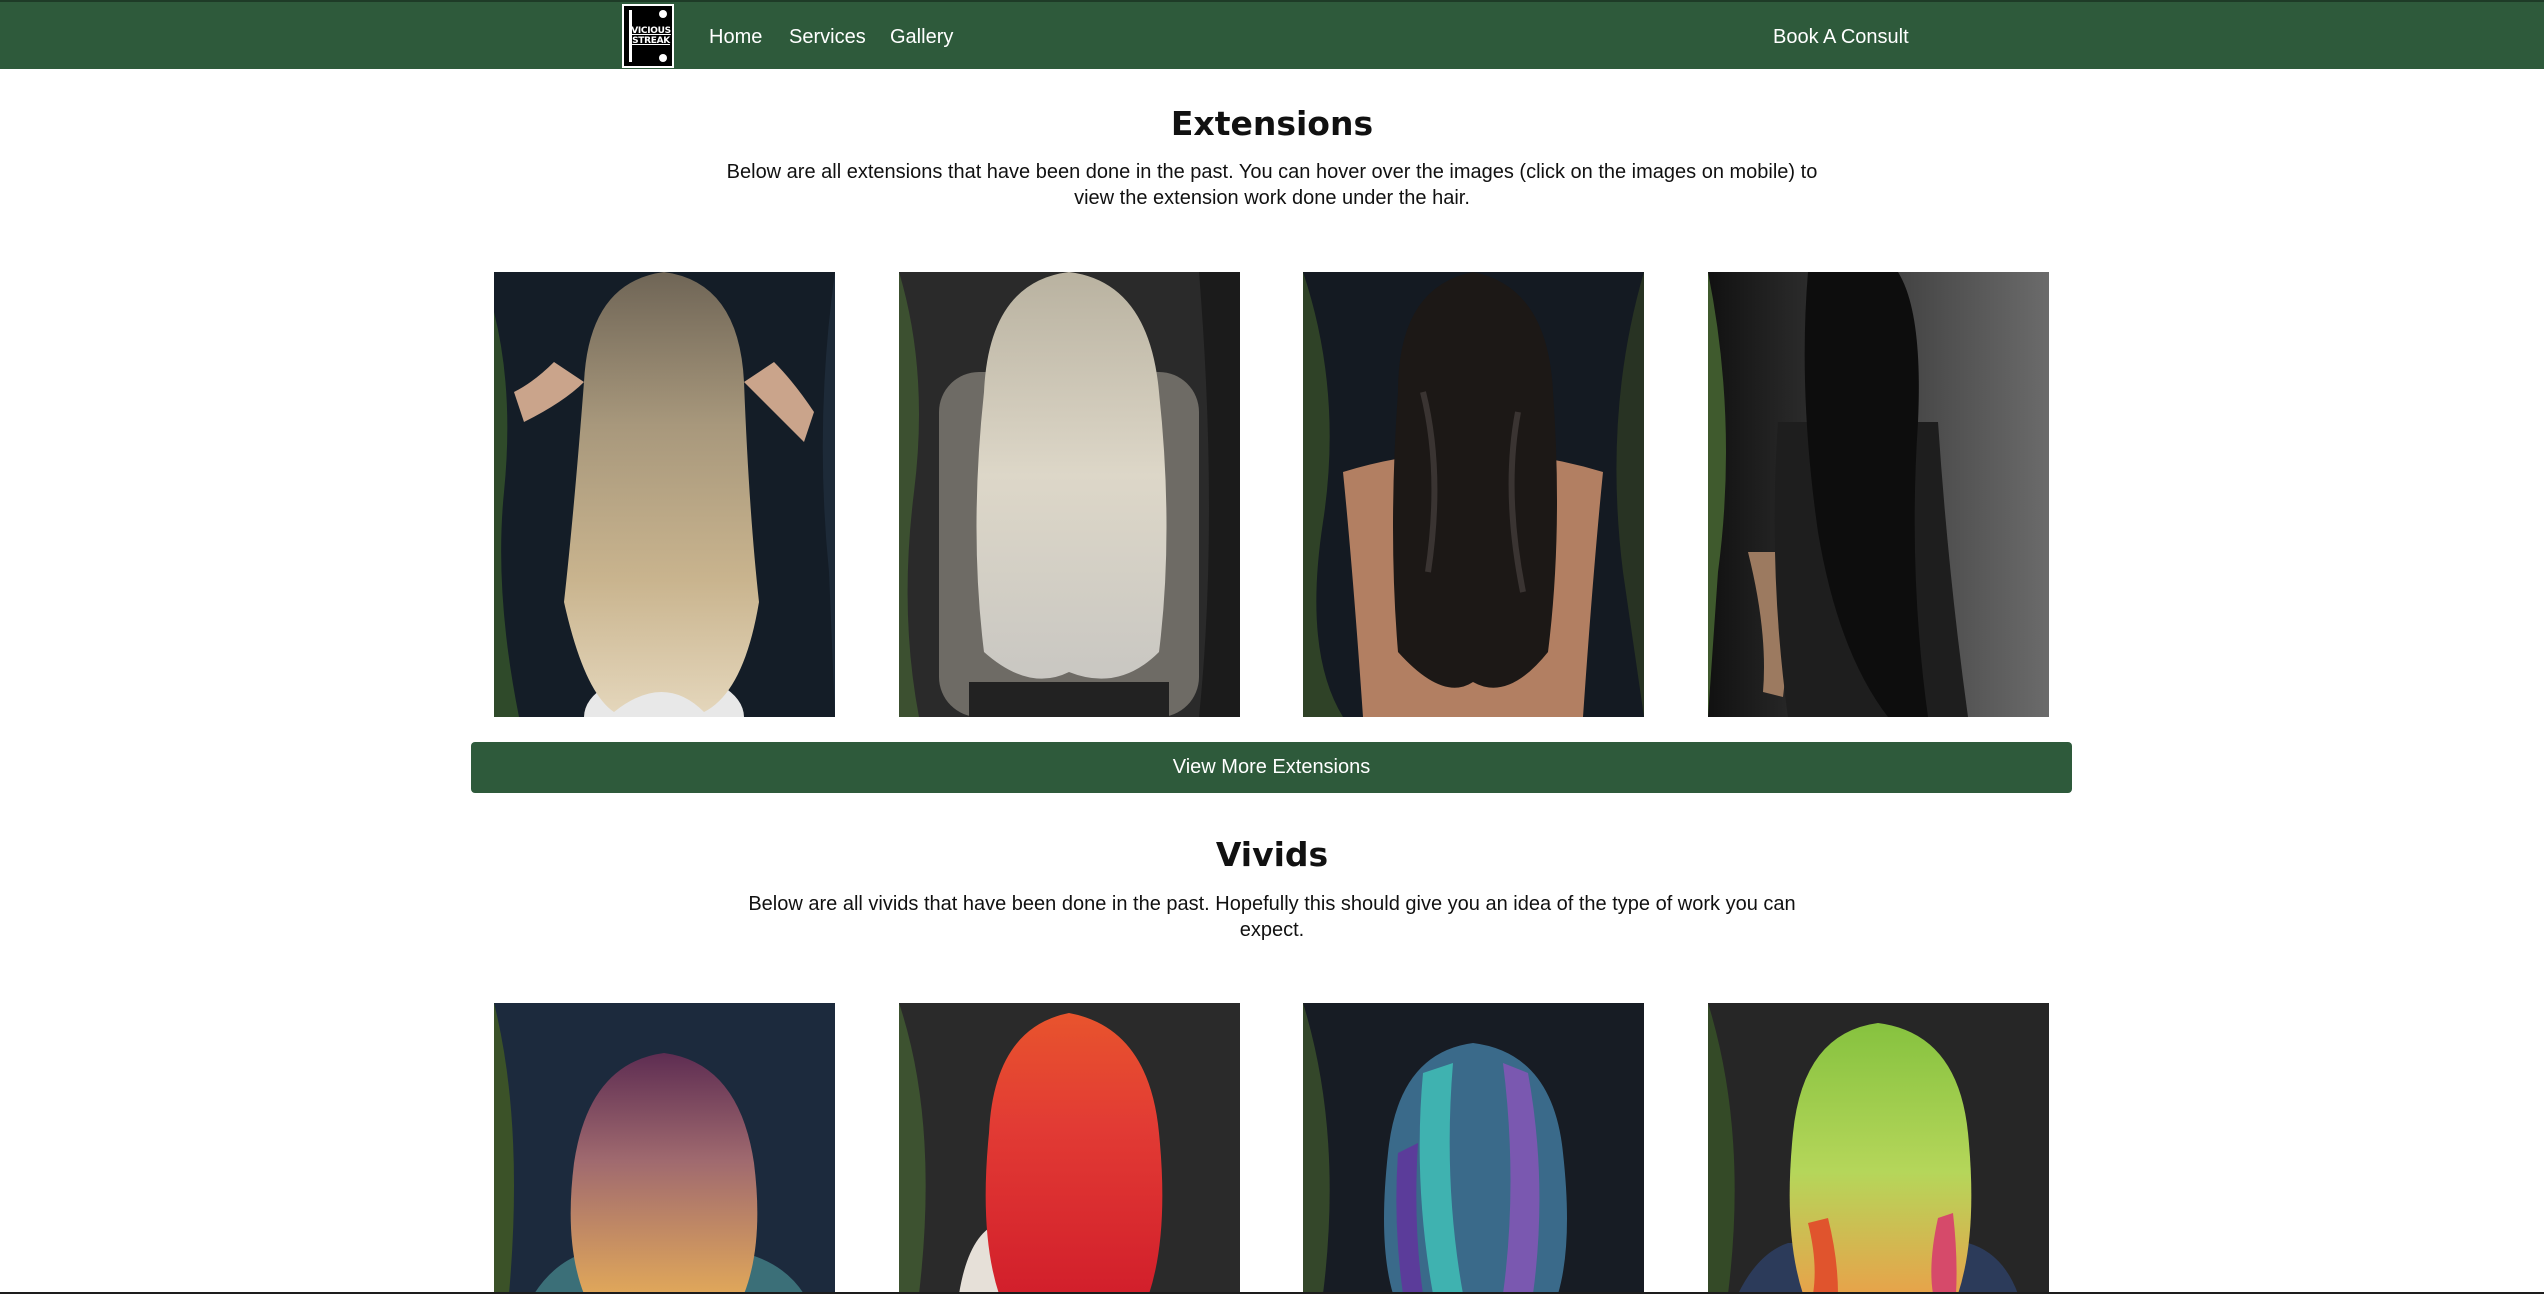 The width and height of the screenshot is (2544, 1294). I want to click on vivid-photo-4-image, so click(1878, 1148).